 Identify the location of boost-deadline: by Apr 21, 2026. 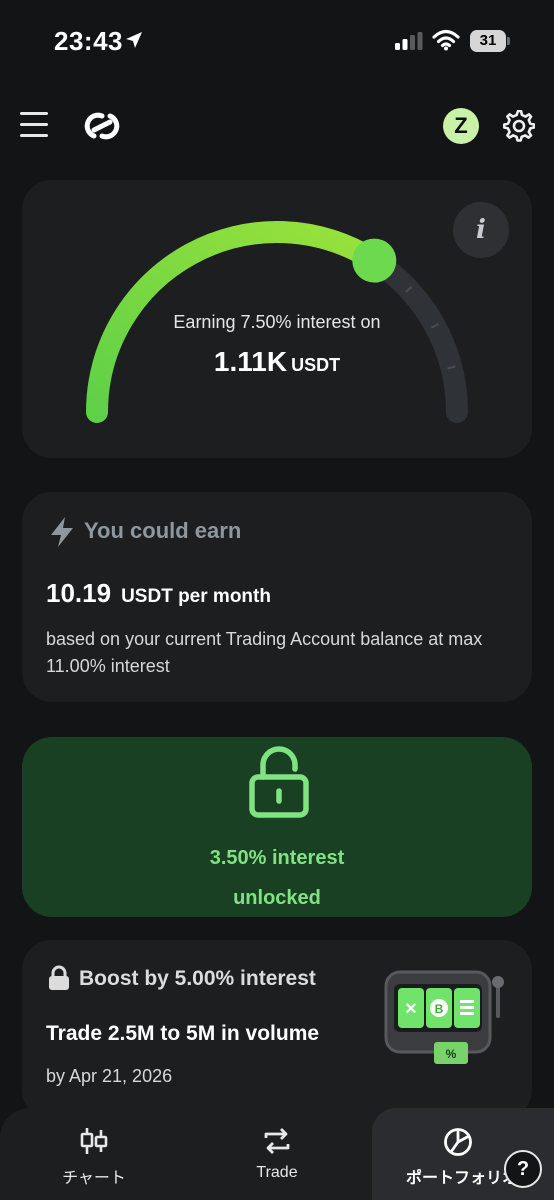
(109, 1076).